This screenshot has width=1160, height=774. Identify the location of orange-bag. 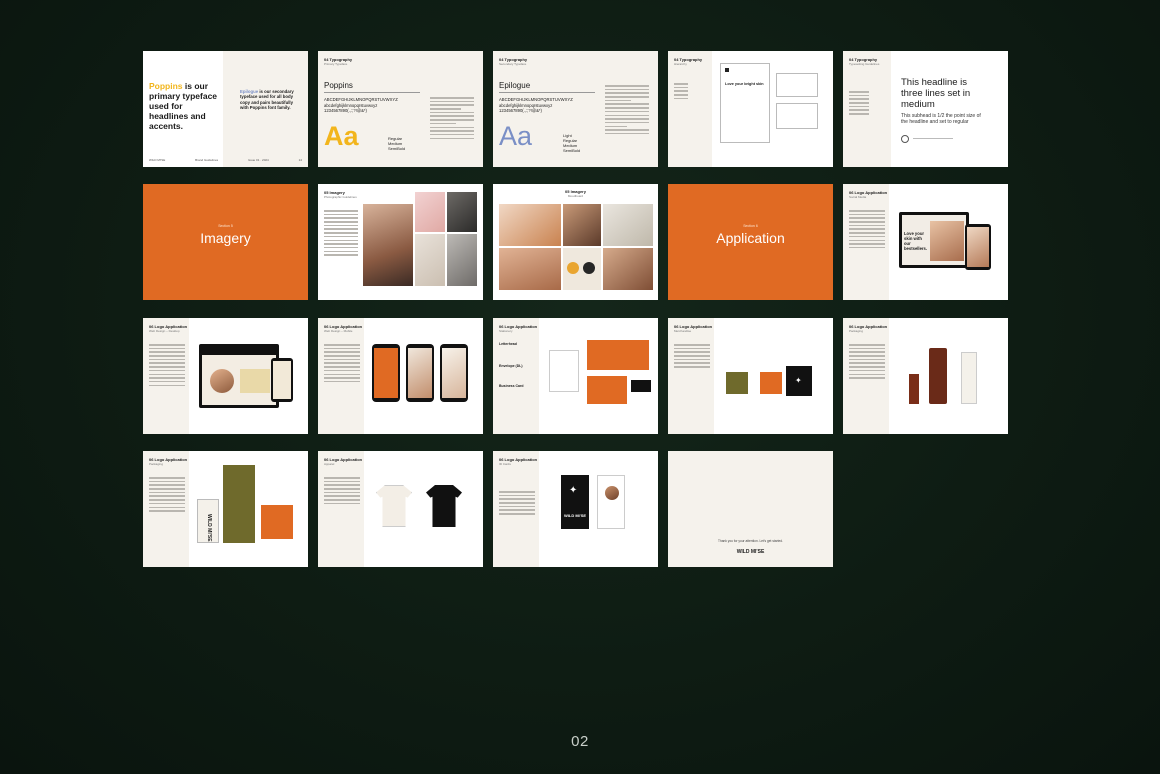
(771, 383).